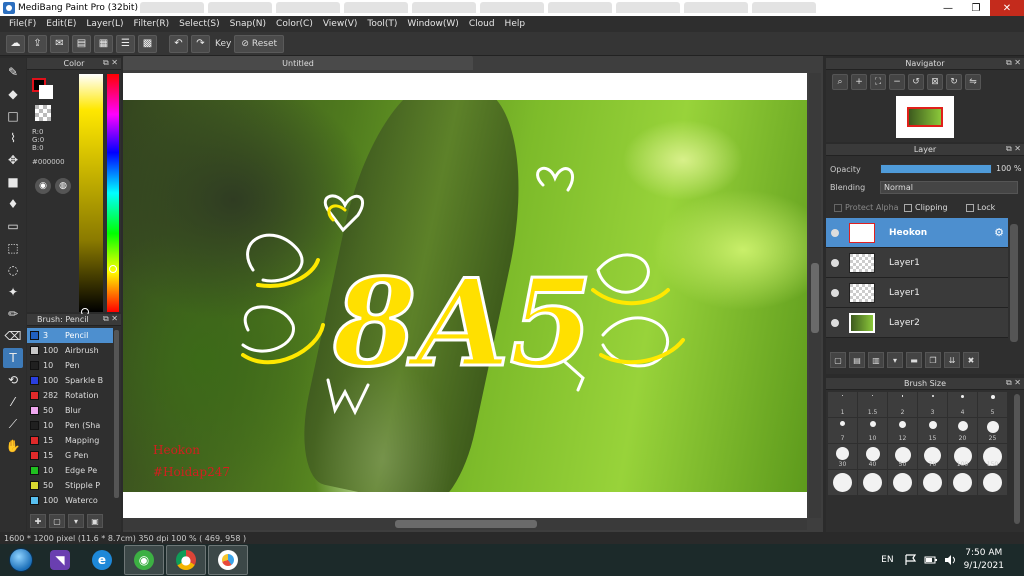 This screenshot has width=1024, height=576. Describe the element at coordinates (976, 8) in the screenshot. I see `maximize-button: ❐` at that location.